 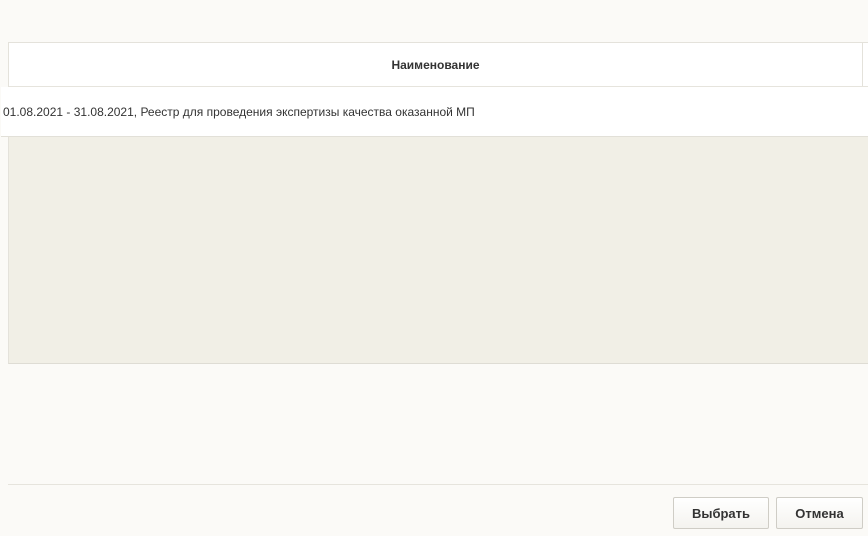 What do you see at coordinates (438, 484) in the screenshot?
I see `footer-divider` at bounding box center [438, 484].